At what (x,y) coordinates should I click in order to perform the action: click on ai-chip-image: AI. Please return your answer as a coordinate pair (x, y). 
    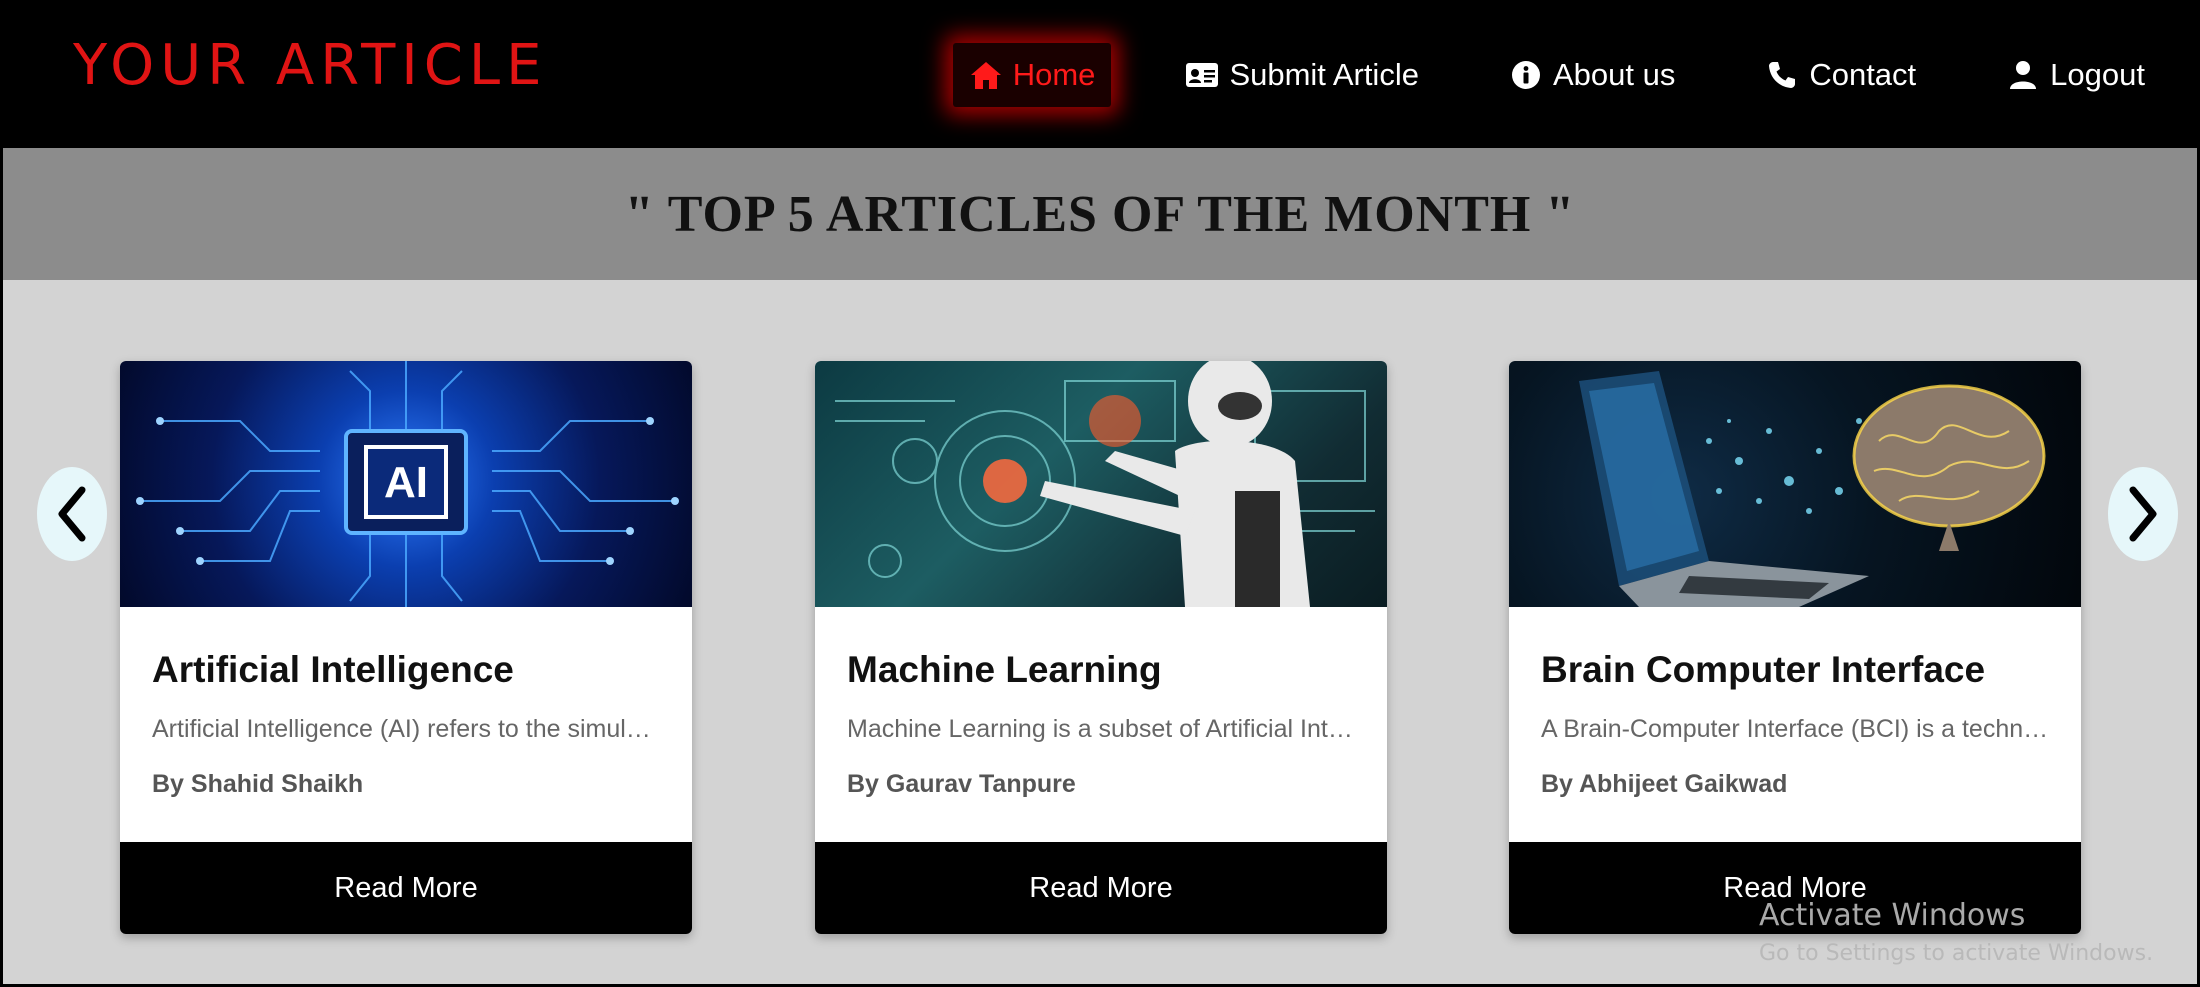
    Looking at the image, I should click on (406, 484).